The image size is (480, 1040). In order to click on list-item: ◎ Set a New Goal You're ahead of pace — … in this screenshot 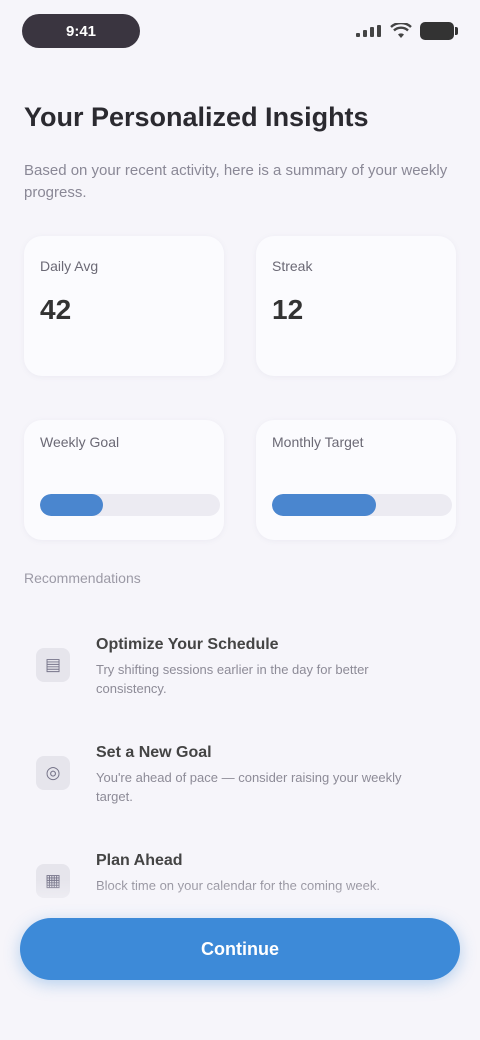, I will do `click(240, 779)`.